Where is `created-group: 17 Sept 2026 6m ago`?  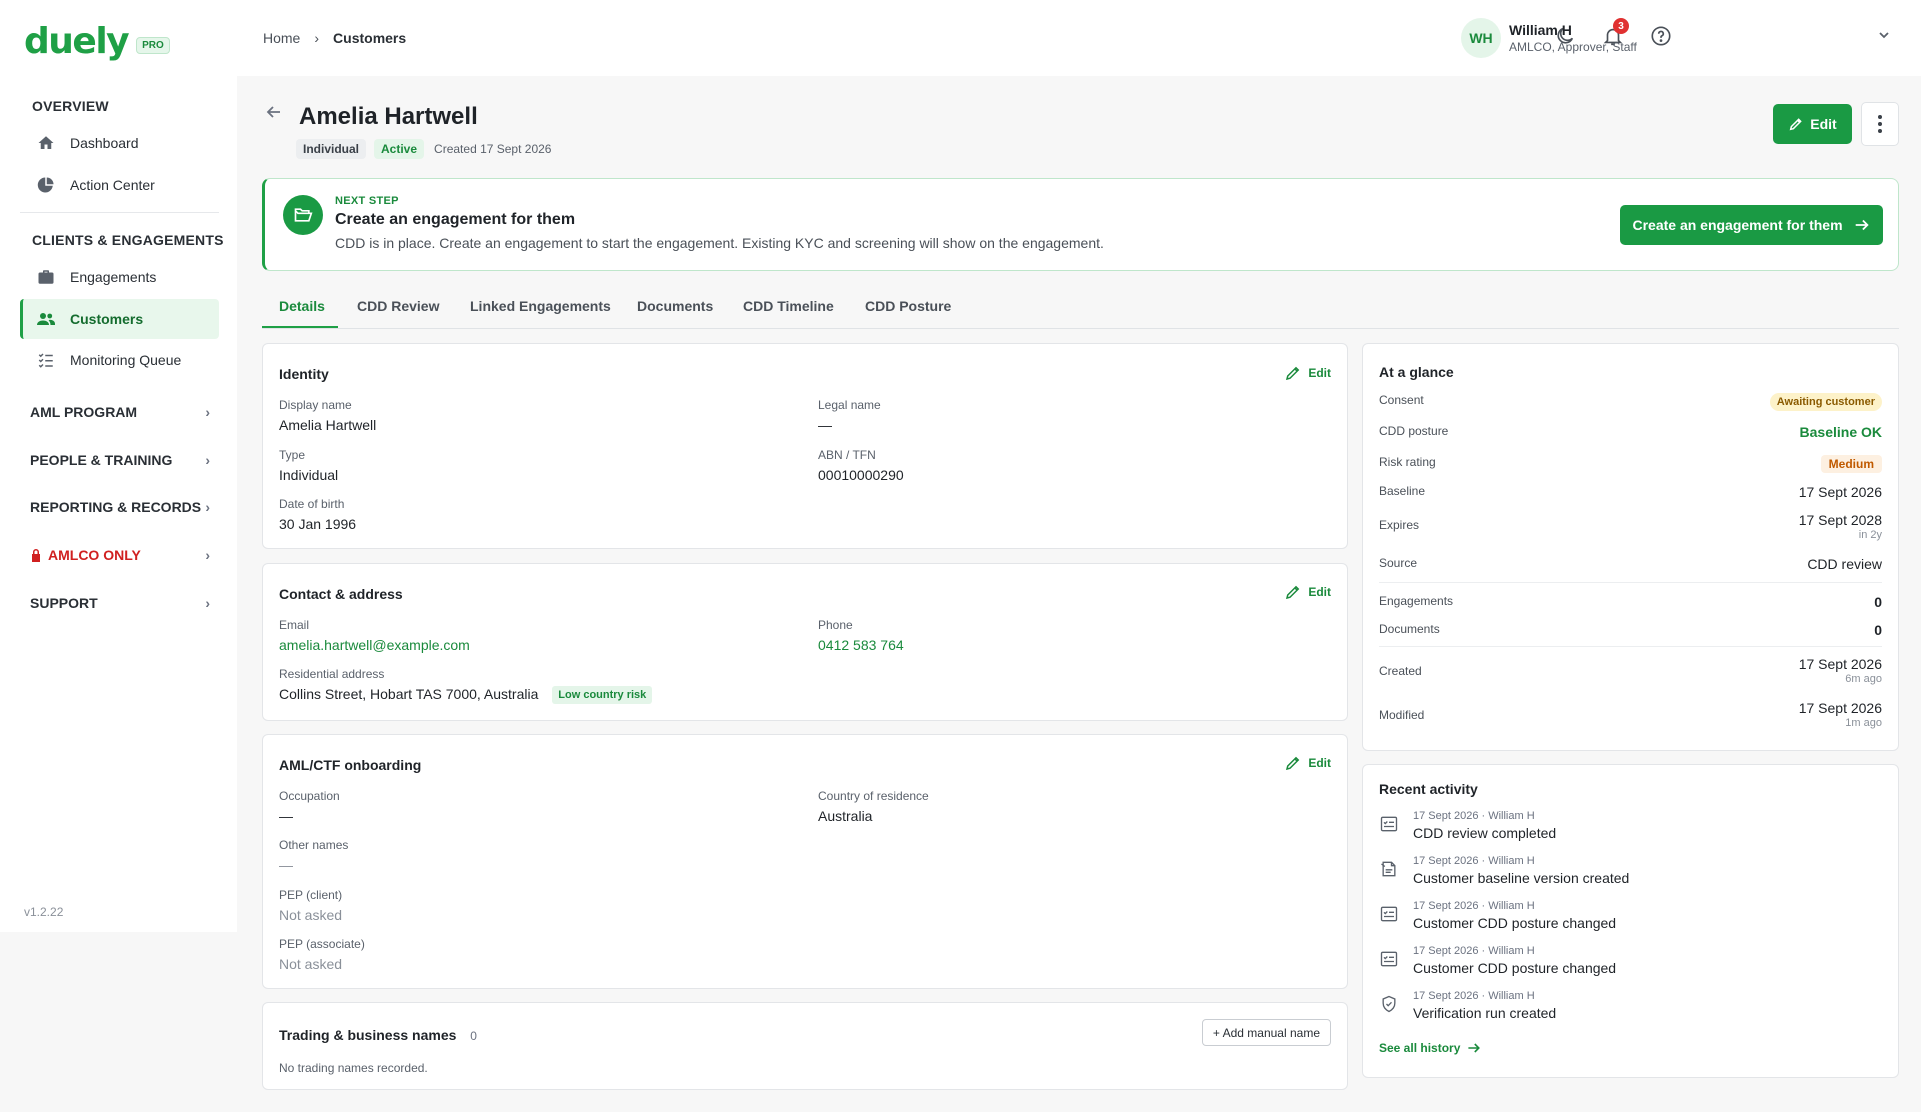
created-group: 17 Sept 2026 6m ago is located at coordinates (1840, 670).